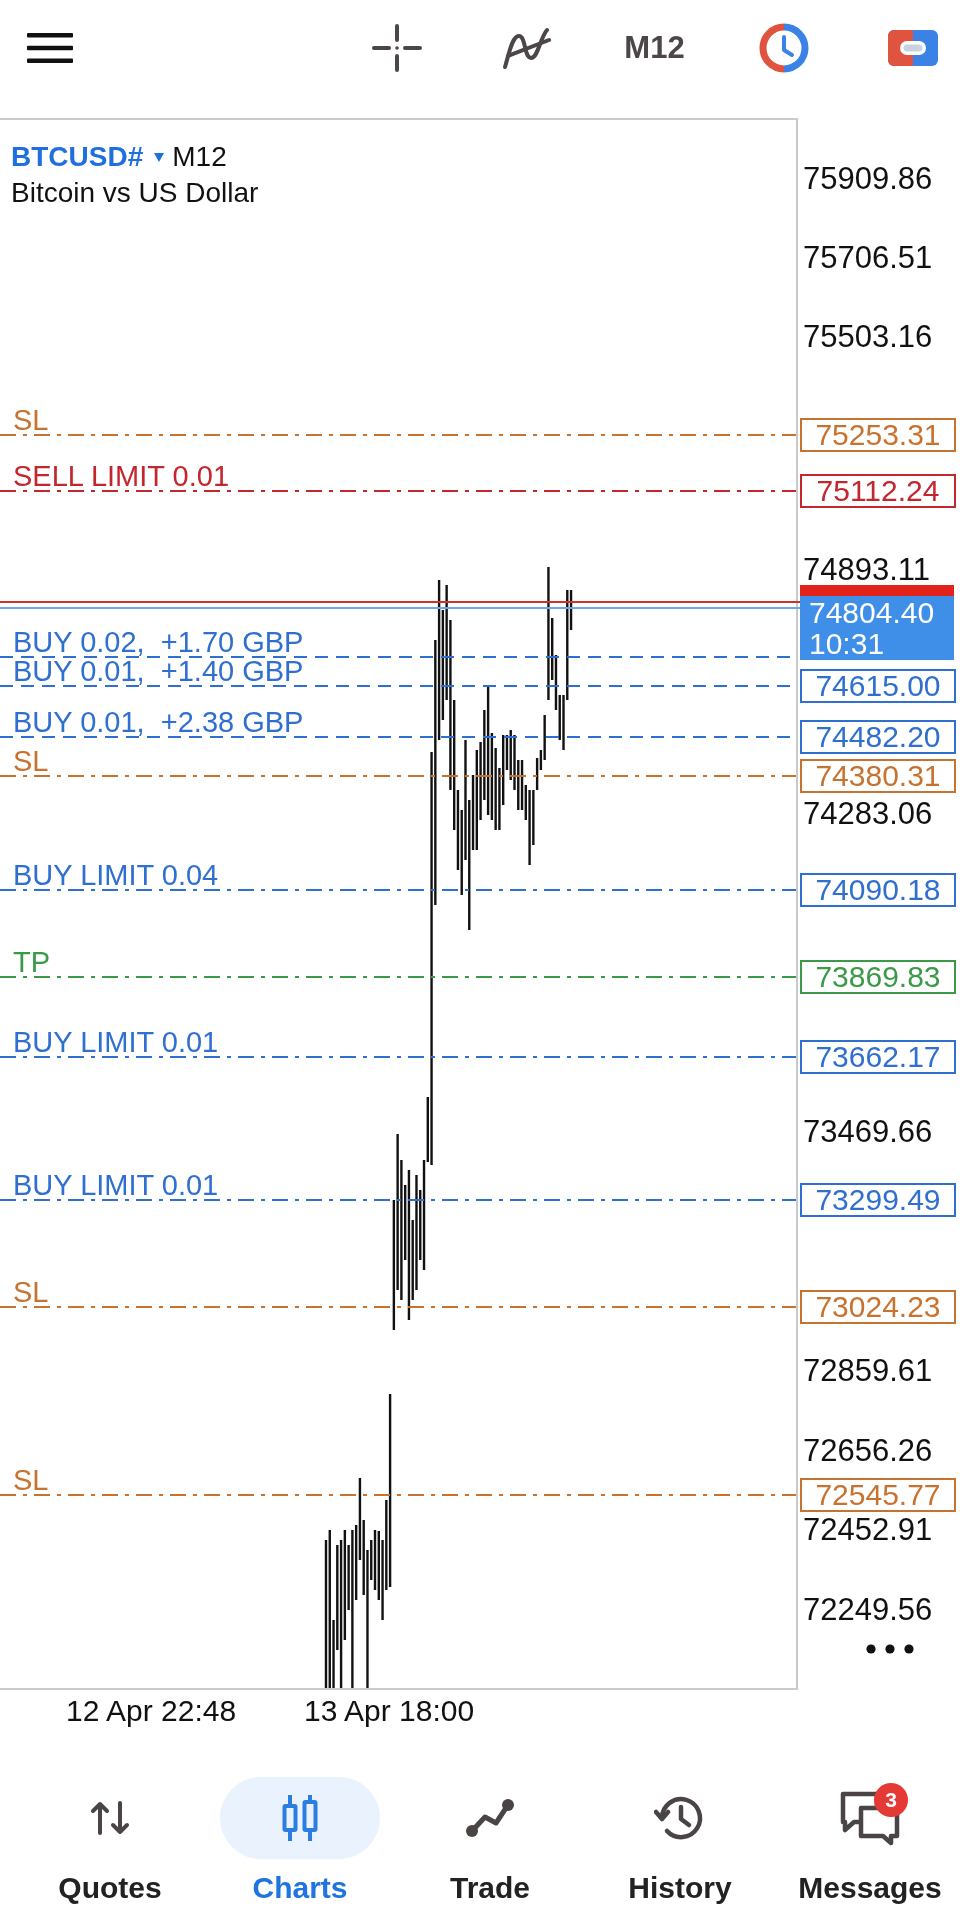  What do you see at coordinates (654, 47) in the screenshot?
I see `timeframe-button: M12` at bounding box center [654, 47].